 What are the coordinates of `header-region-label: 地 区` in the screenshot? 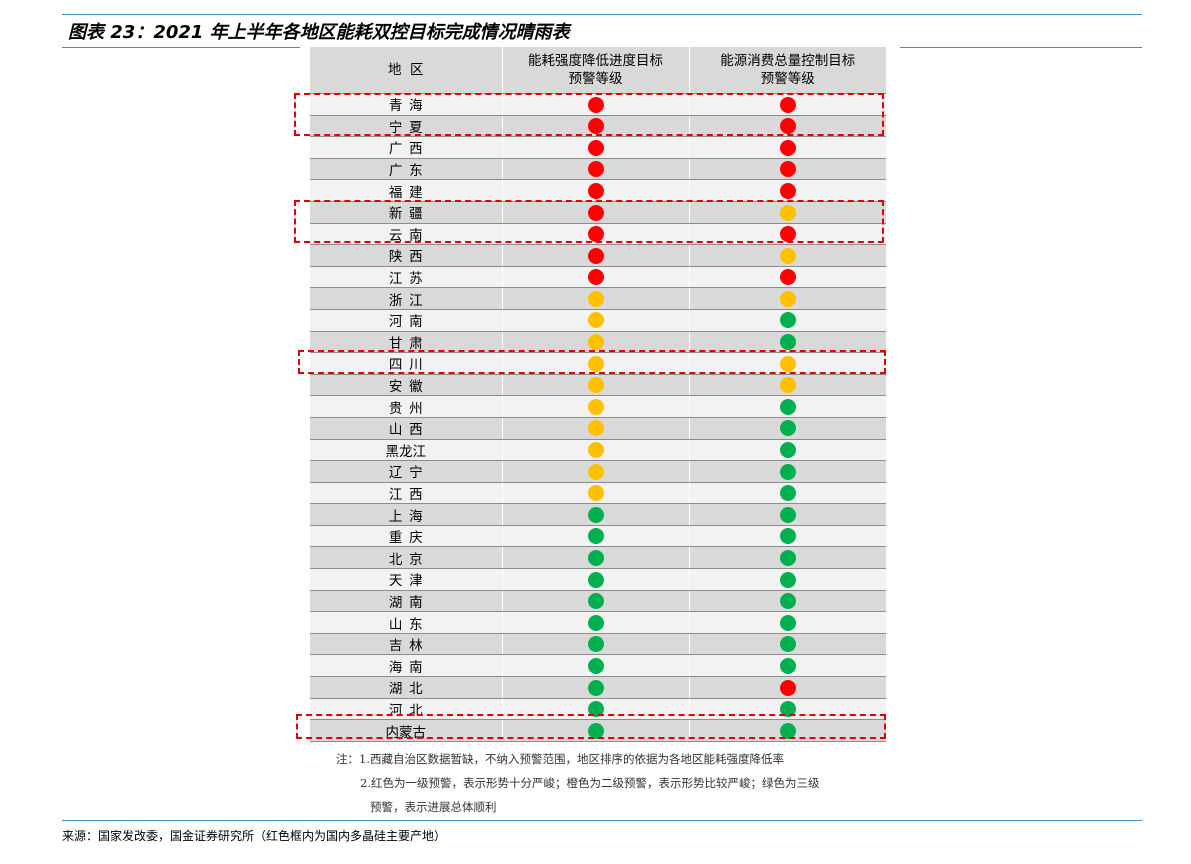 It's located at (405, 70).